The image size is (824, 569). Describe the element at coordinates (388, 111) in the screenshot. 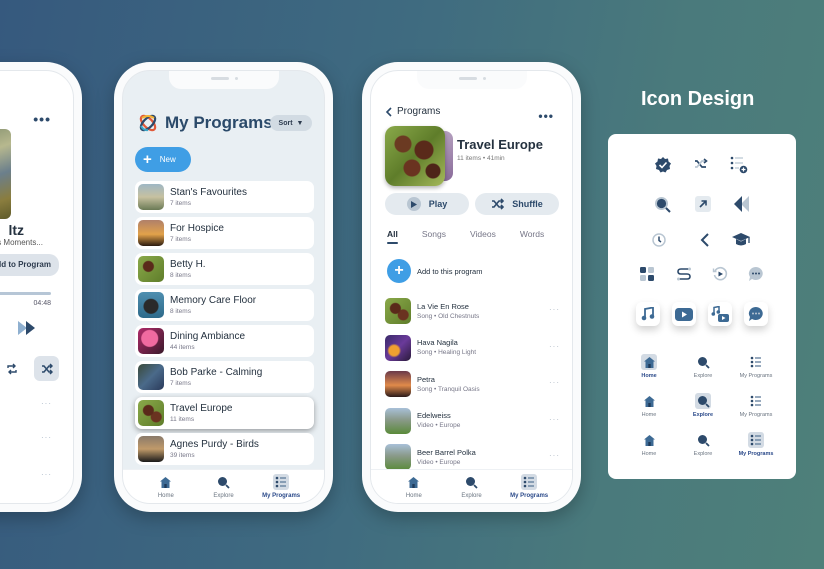

I see `chevron-left-icon` at that location.